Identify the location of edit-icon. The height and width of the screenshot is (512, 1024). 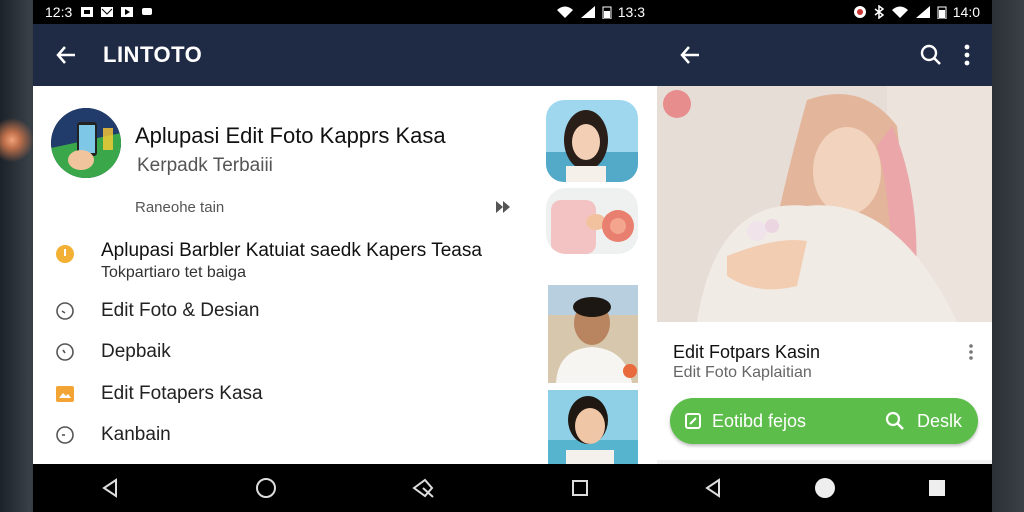
(693, 421).